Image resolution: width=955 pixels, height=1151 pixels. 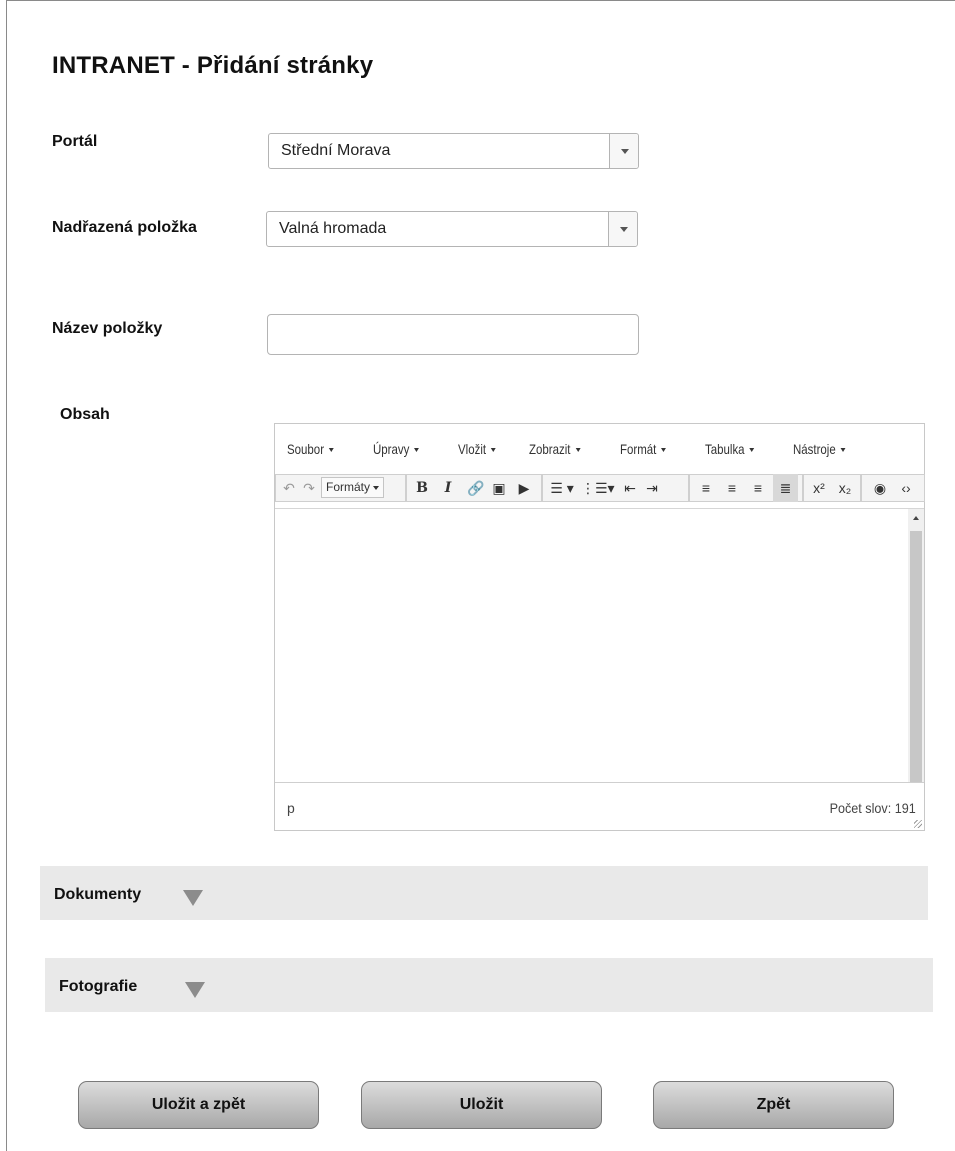 What do you see at coordinates (845, 488) in the screenshot?
I see `subscript-icon: x₂` at bounding box center [845, 488].